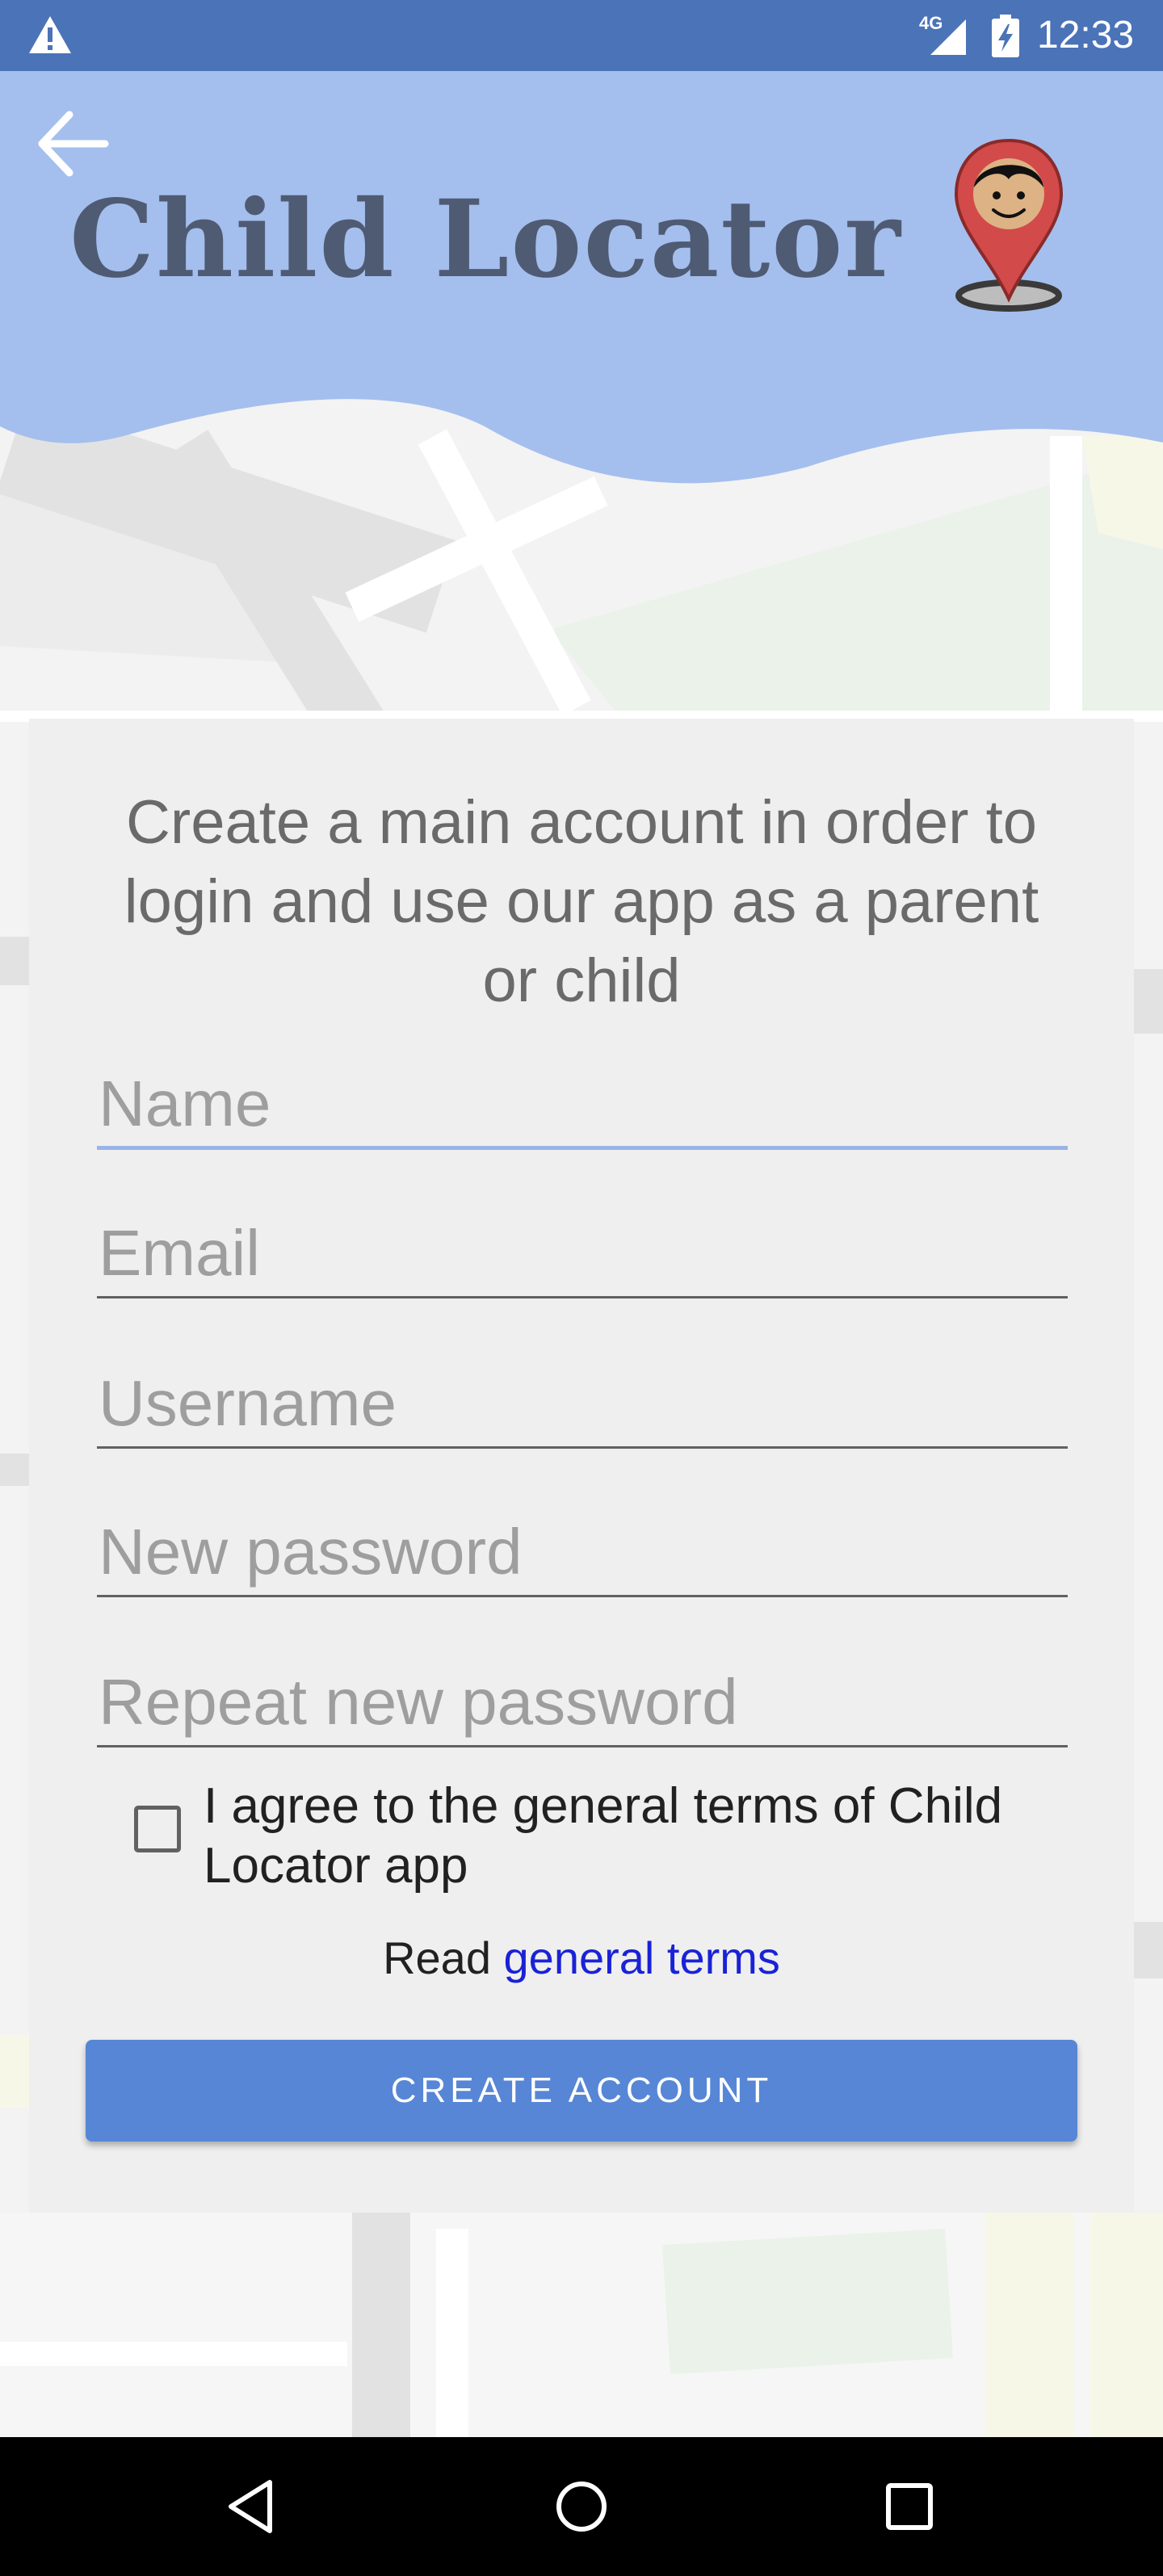  Describe the element at coordinates (581, 35) in the screenshot. I see `status-bar: 4G 12:33` at that location.